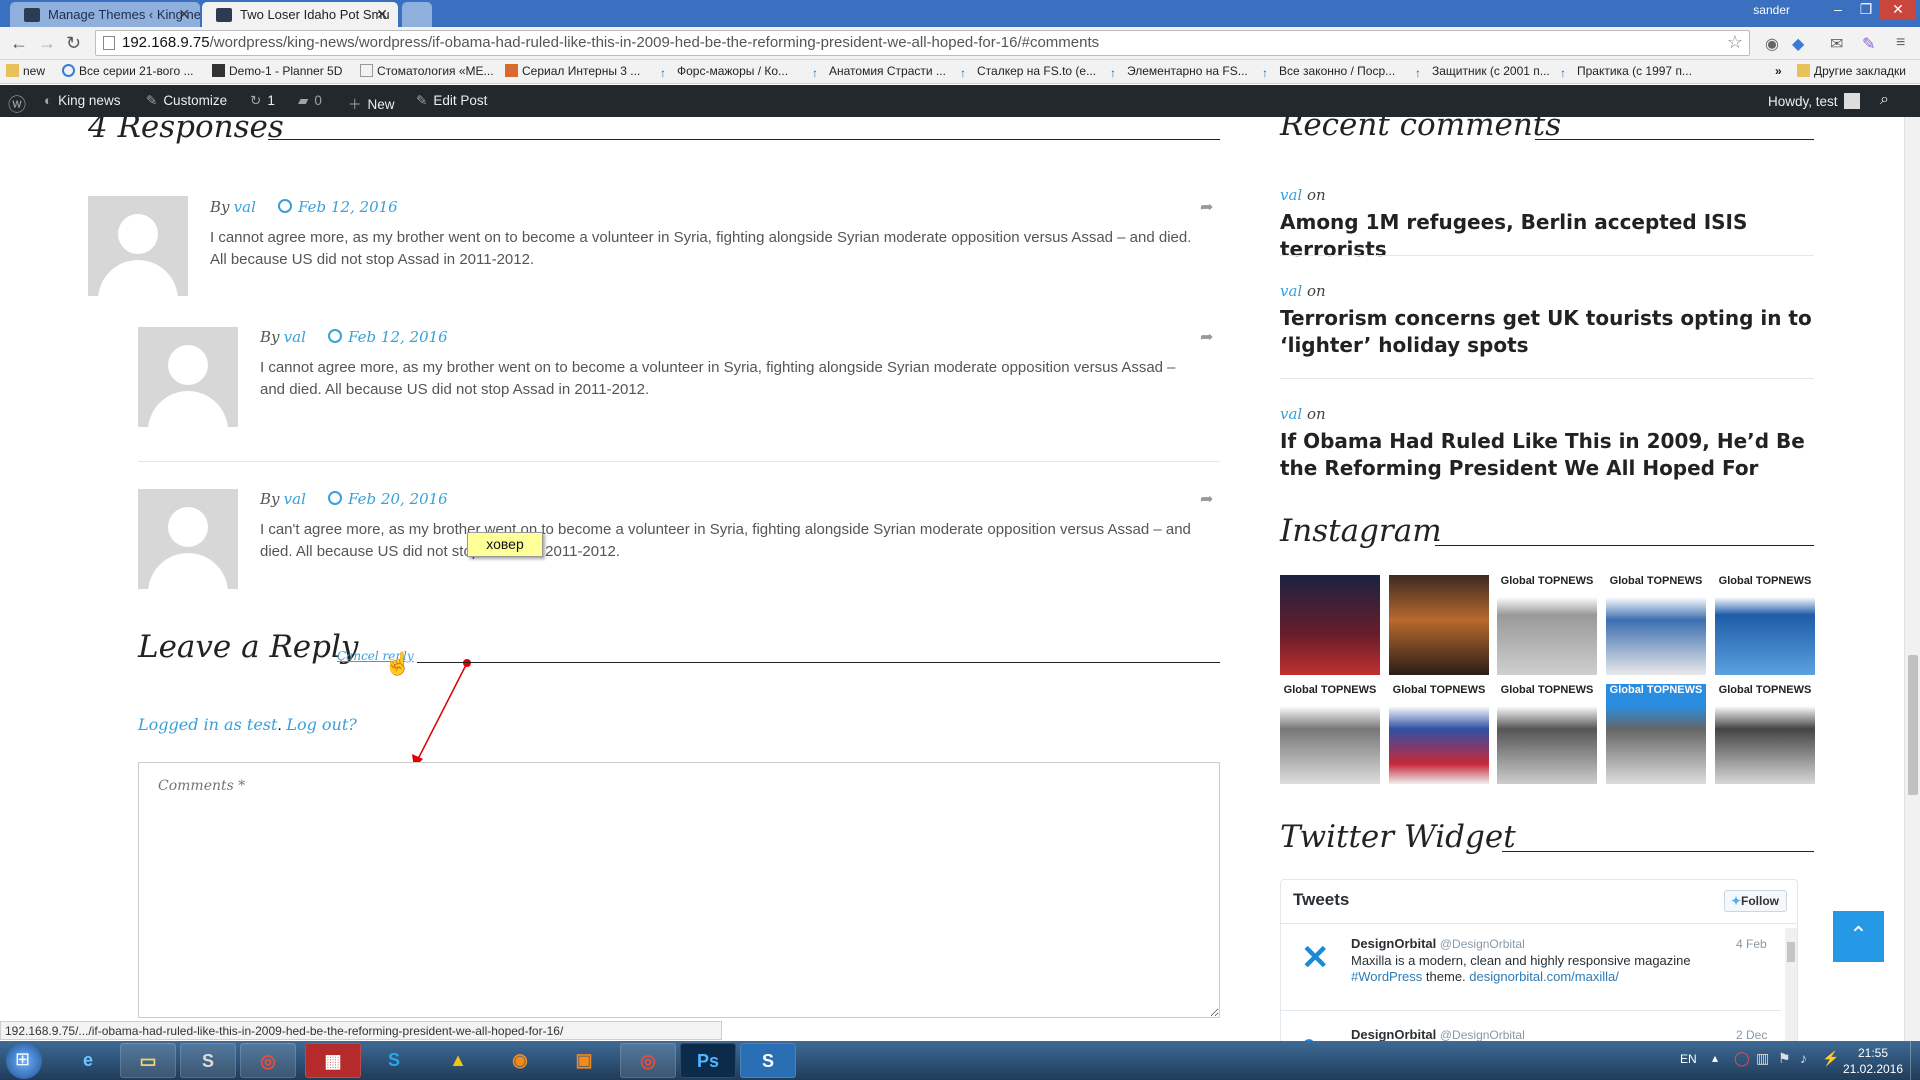 The image size is (1920, 1080). What do you see at coordinates (208, 1060) in the screenshot?
I see `sublime-icon: S` at bounding box center [208, 1060].